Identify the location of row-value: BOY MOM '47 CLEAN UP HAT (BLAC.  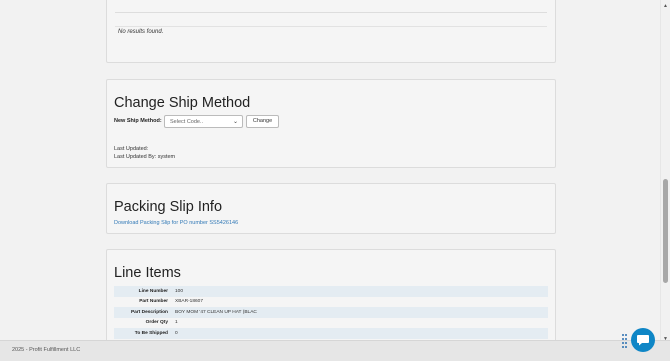
(216, 312).